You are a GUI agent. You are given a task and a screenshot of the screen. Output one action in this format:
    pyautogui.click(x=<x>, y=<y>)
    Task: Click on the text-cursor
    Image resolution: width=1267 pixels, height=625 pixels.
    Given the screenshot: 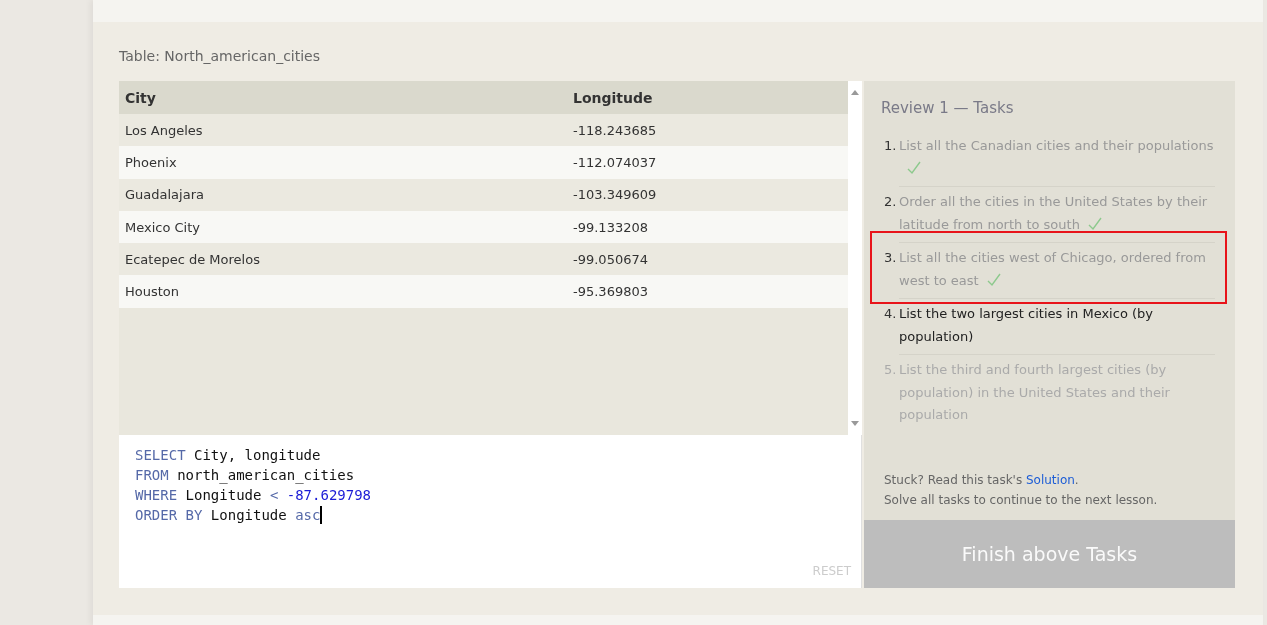 What is the action you would take?
    pyautogui.click(x=321, y=515)
    